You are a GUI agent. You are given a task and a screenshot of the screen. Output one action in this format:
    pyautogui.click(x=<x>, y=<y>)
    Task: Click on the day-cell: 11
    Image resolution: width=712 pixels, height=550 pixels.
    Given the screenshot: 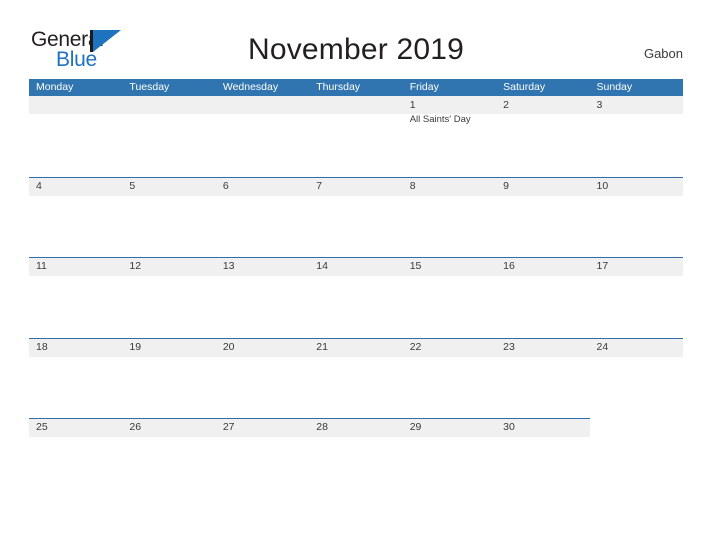 What is the action you would take?
    pyautogui.click(x=75, y=297)
    